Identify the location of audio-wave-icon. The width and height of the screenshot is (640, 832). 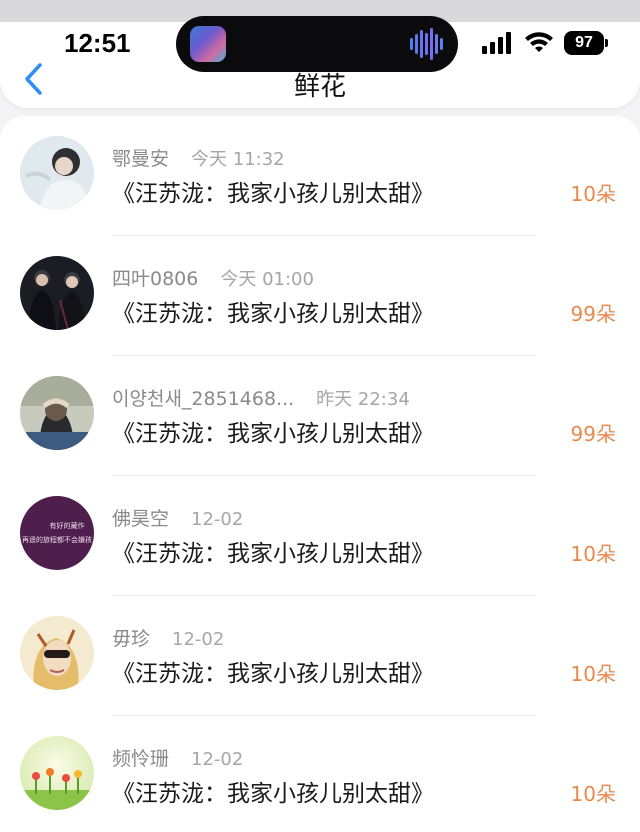
(426, 44).